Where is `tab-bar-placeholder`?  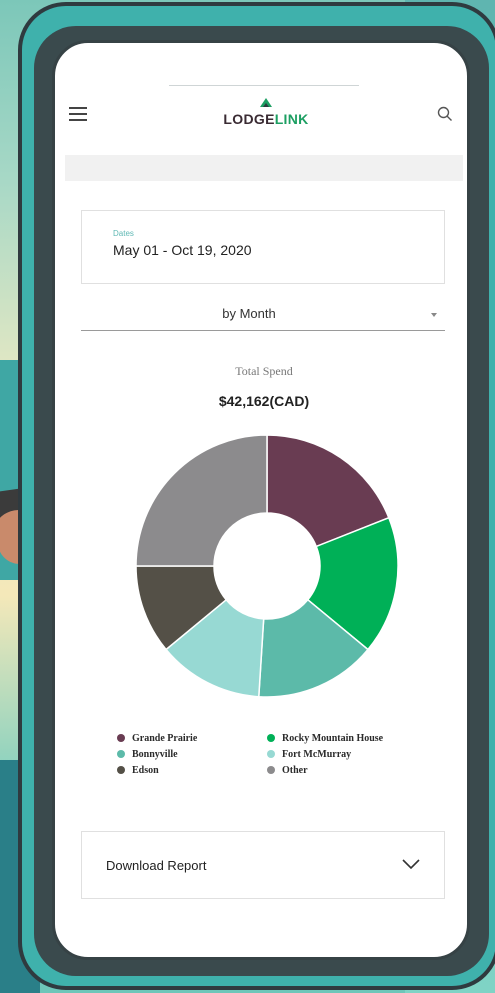 tab-bar-placeholder is located at coordinates (264, 168).